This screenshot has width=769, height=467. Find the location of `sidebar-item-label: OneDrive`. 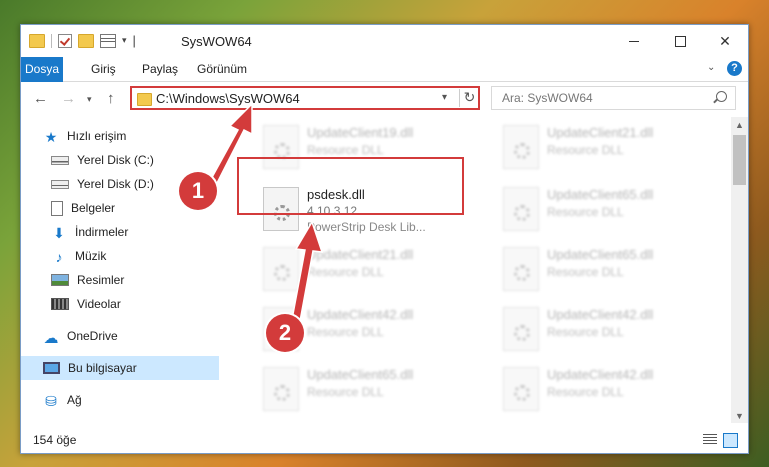

sidebar-item-label: OneDrive is located at coordinates (92, 336).